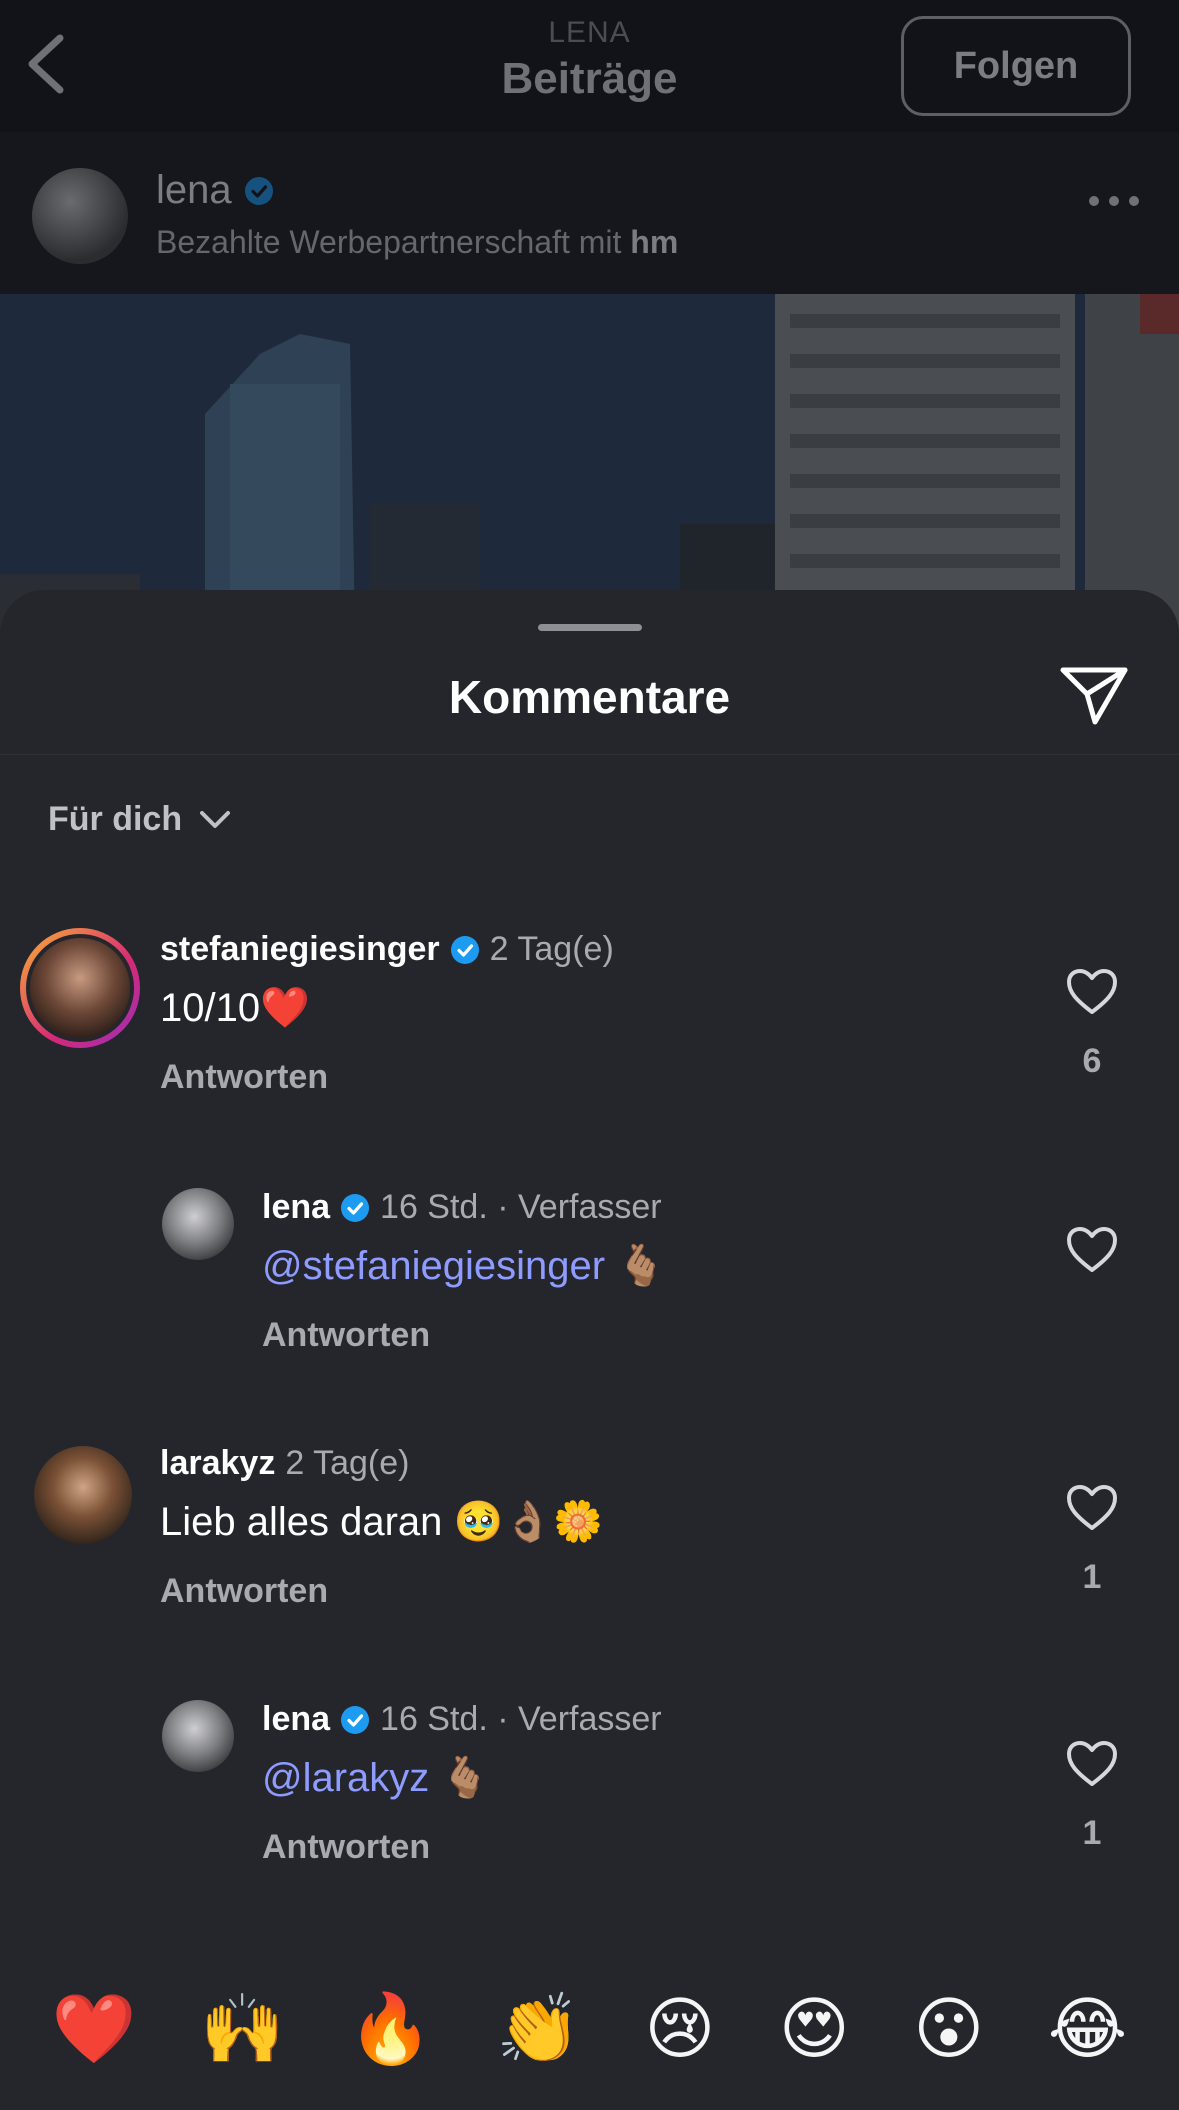  Describe the element at coordinates (948, 2030) in the screenshot. I see `reaction-surprised-emoji: 😮` at that location.